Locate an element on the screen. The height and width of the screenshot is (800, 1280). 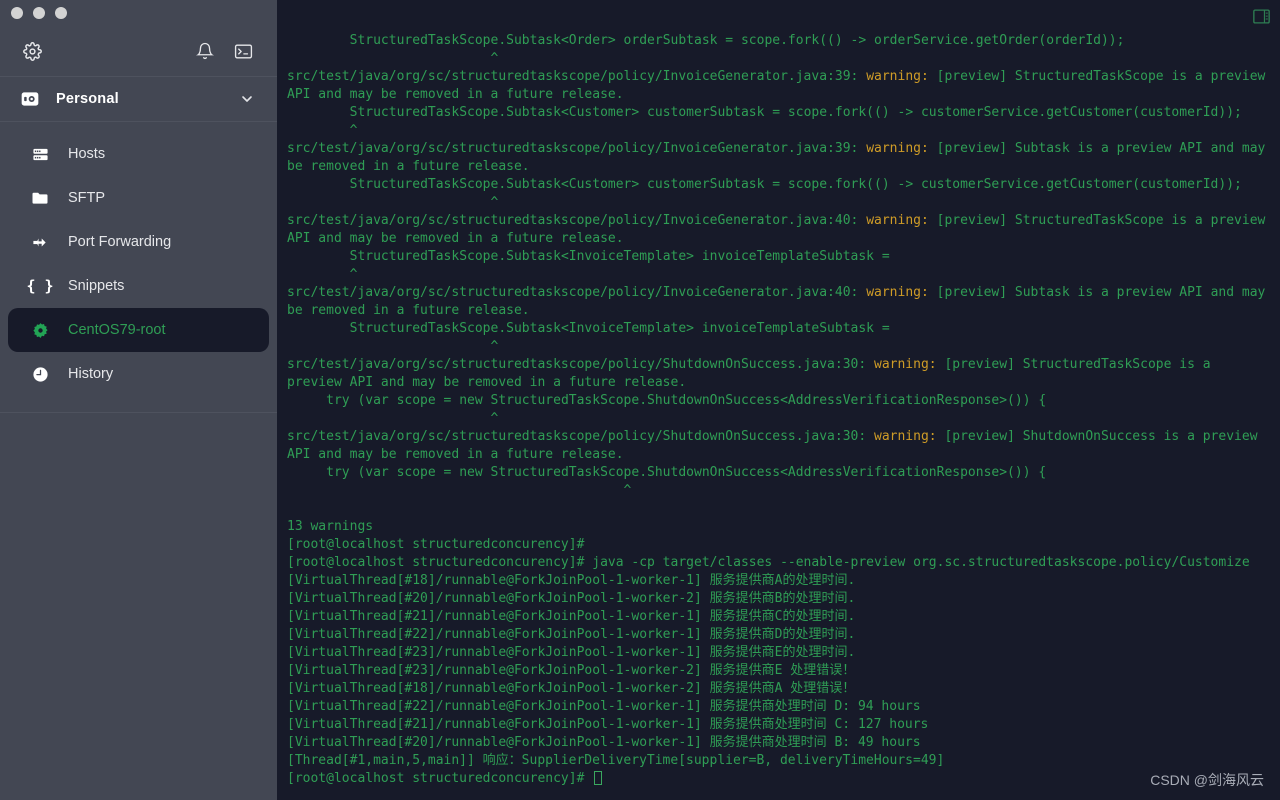
sidebar-toolbar is located at coordinates (138, 51).